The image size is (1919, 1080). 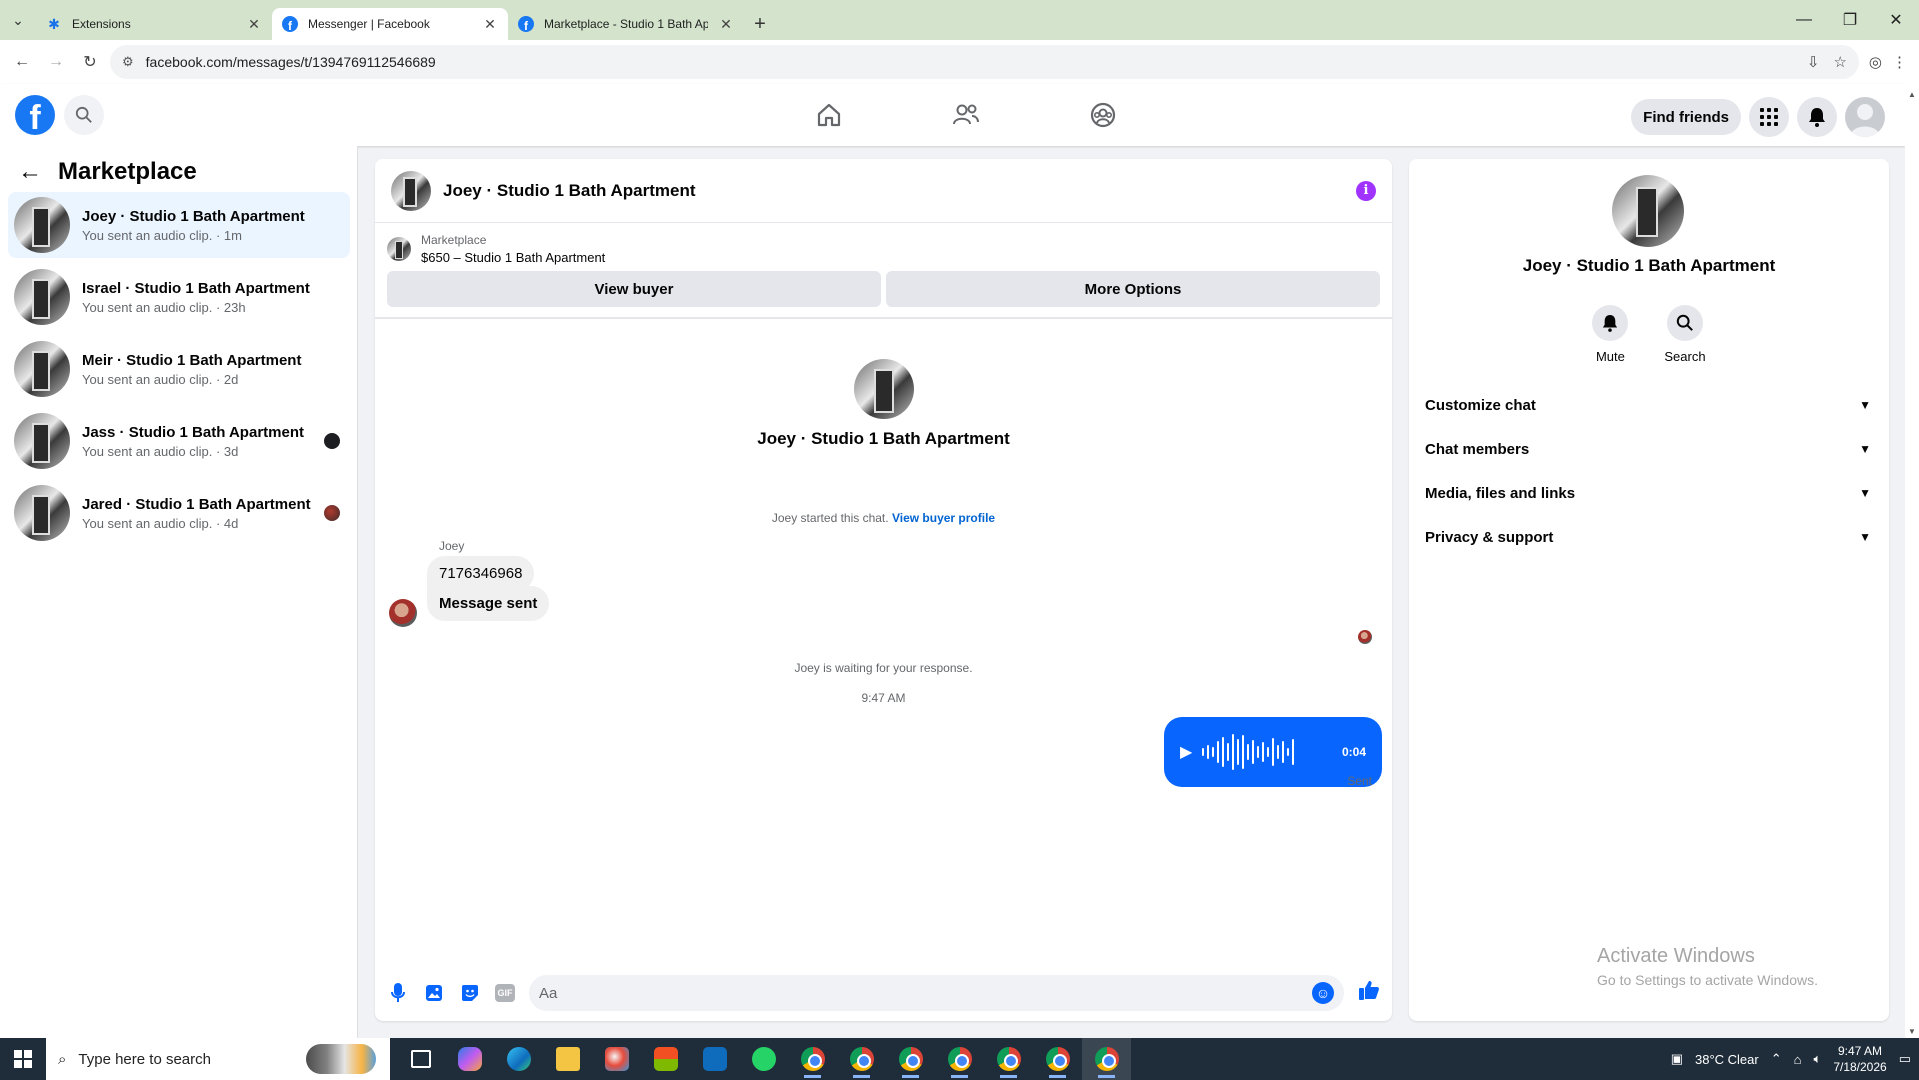 I want to click on facebook-logo: f, so click(x=35, y=115).